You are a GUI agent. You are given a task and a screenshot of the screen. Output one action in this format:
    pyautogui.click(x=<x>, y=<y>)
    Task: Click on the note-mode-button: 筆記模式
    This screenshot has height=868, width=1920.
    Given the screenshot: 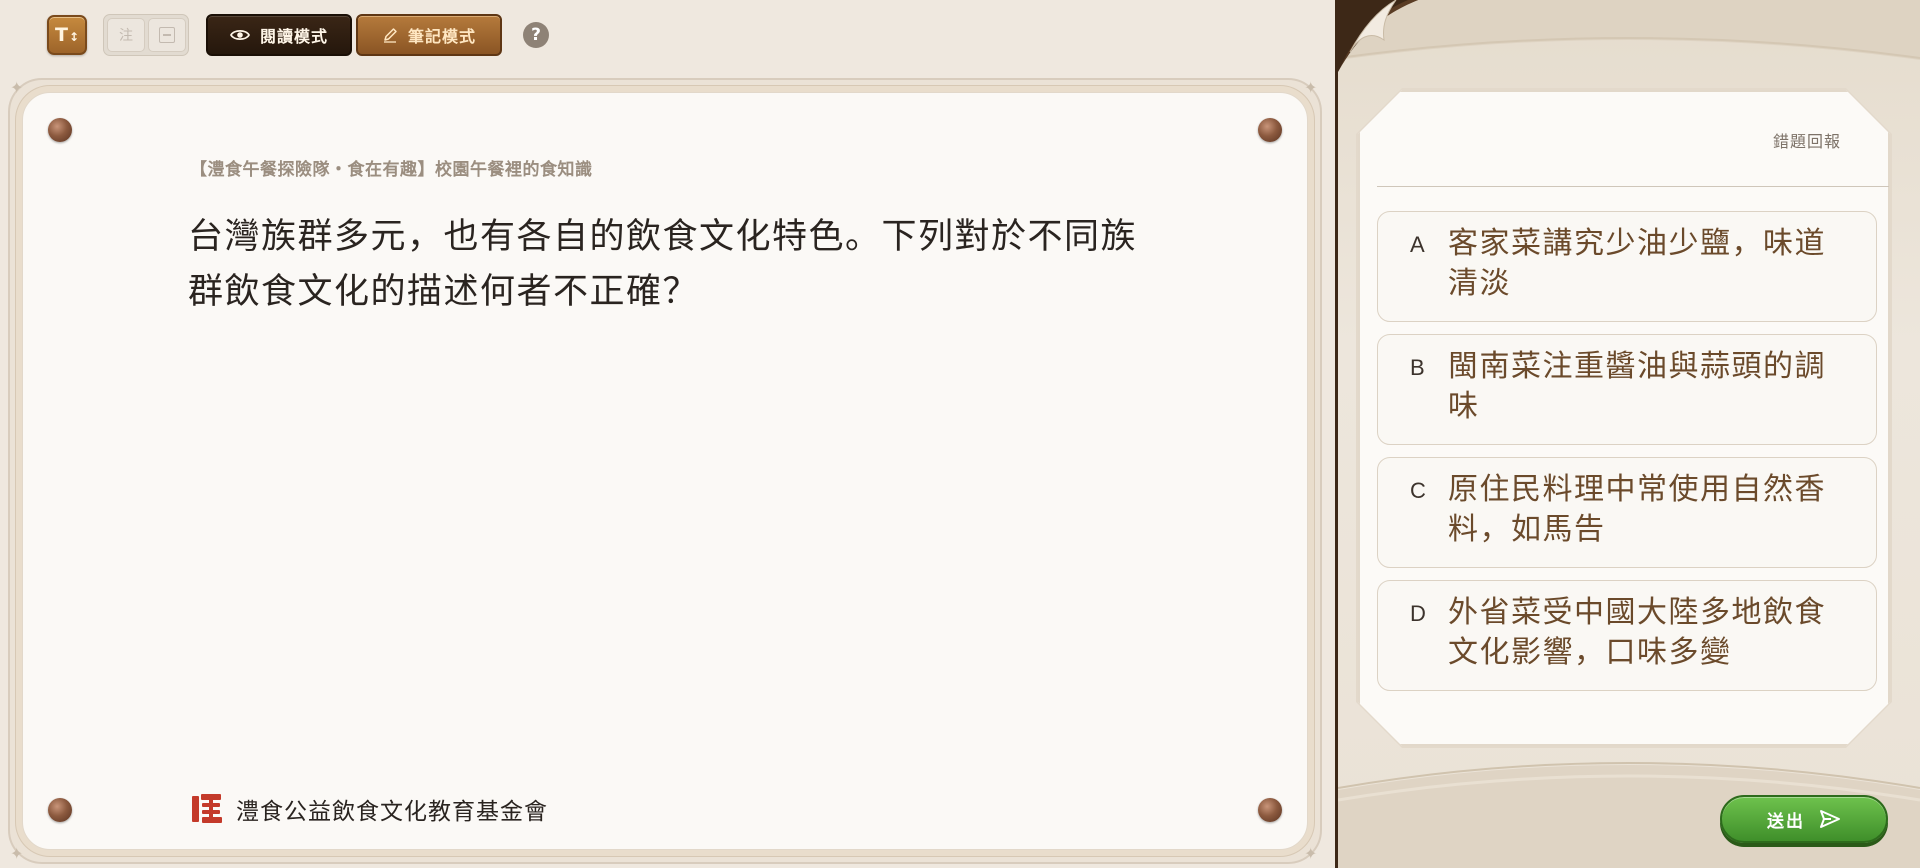 What is the action you would take?
    pyautogui.click(x=429, y=35)
    